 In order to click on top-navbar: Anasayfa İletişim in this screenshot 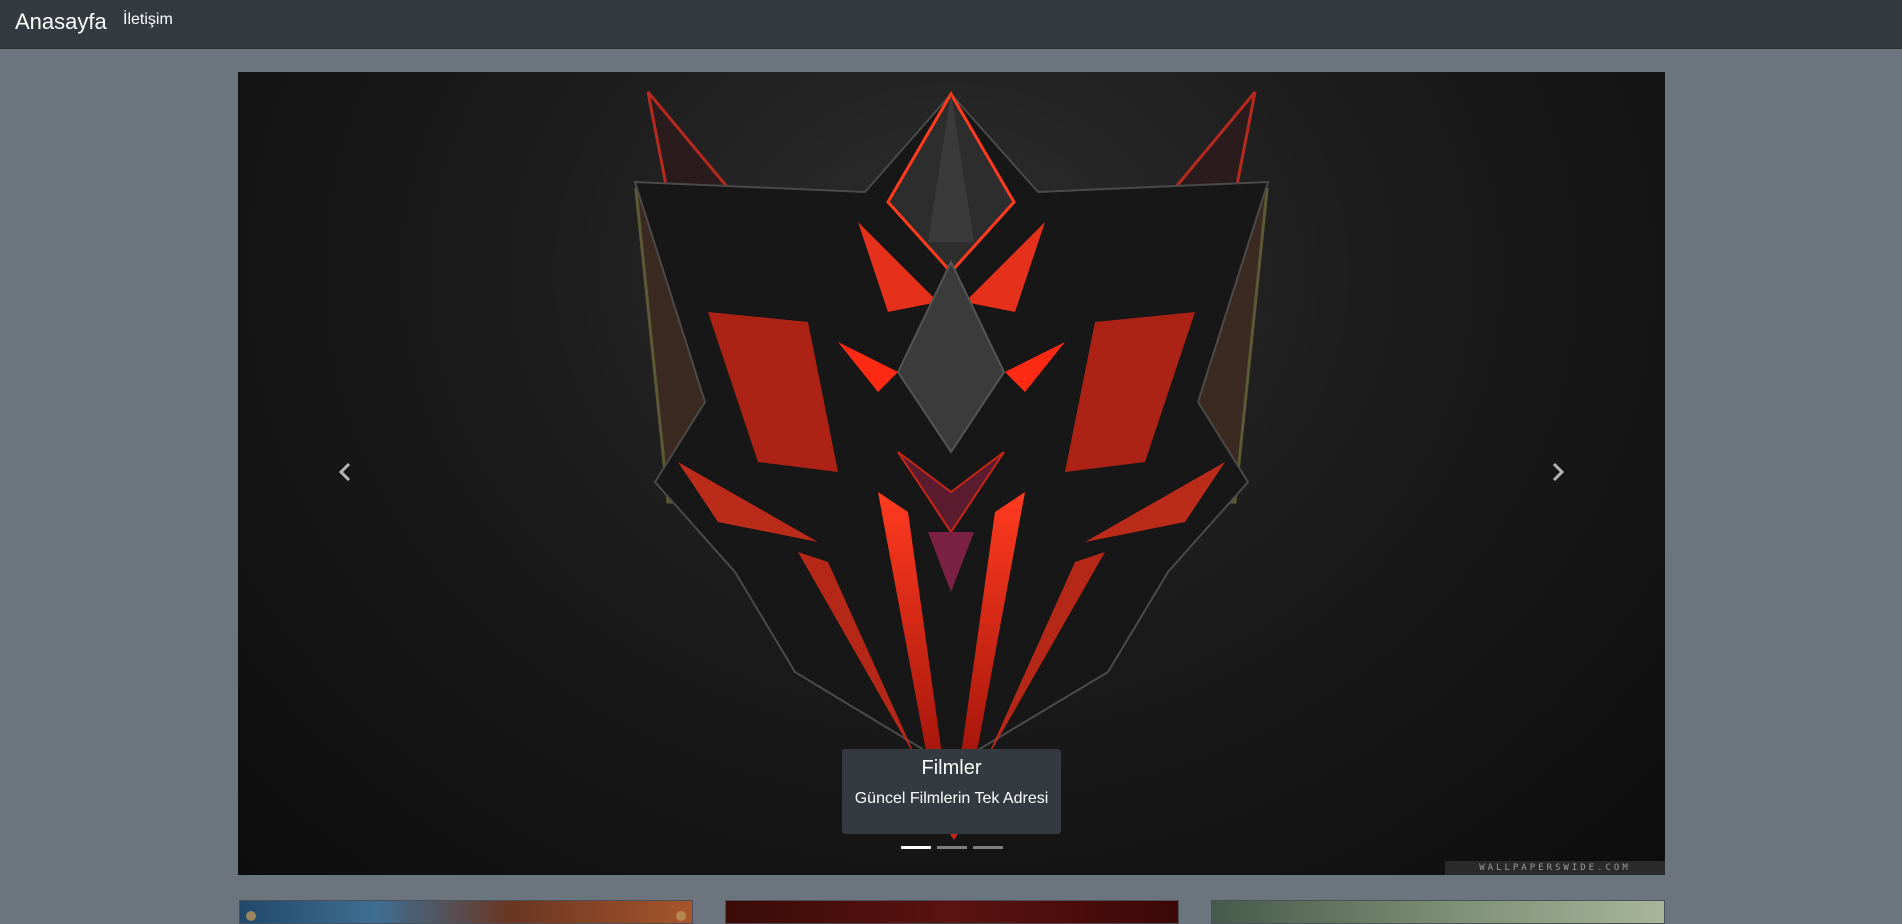, I will do `click(951, 24)`.